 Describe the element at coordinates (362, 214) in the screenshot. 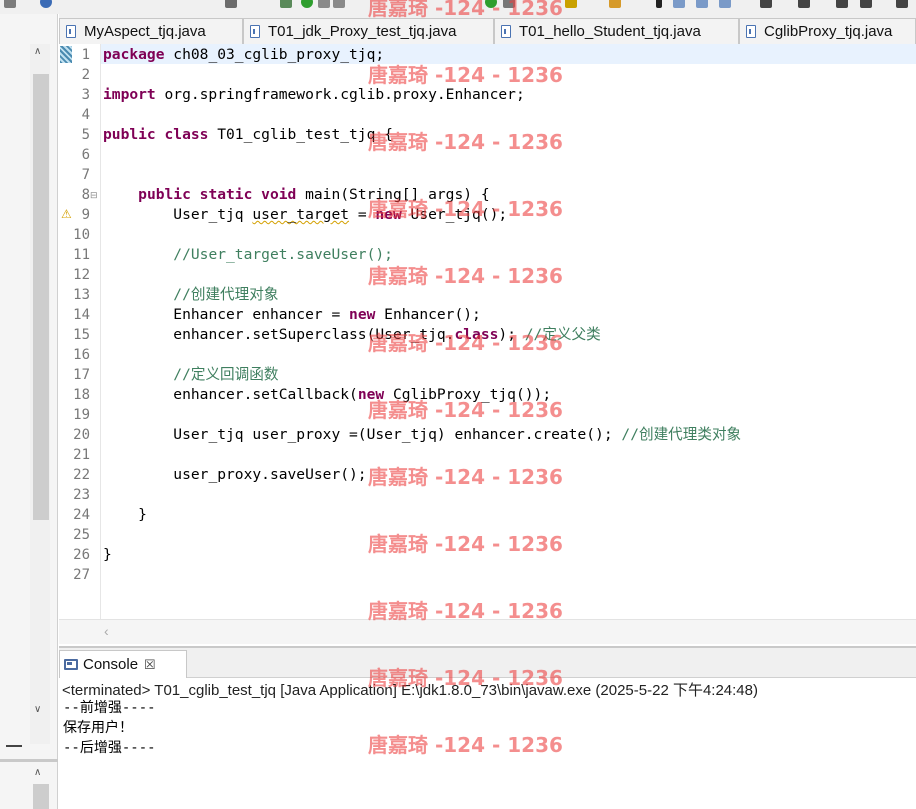

I see `code-text-span: =` at that location.